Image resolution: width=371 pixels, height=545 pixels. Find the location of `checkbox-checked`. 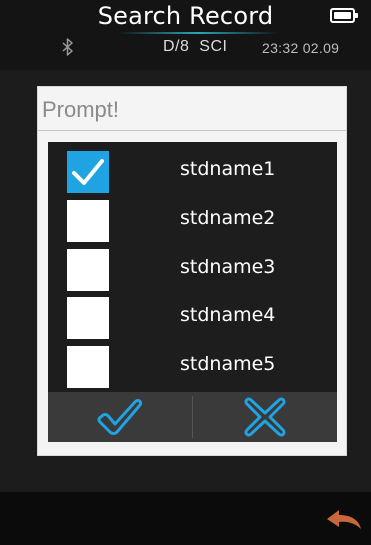

checkbox-checked is located at coordinates (88, 172).